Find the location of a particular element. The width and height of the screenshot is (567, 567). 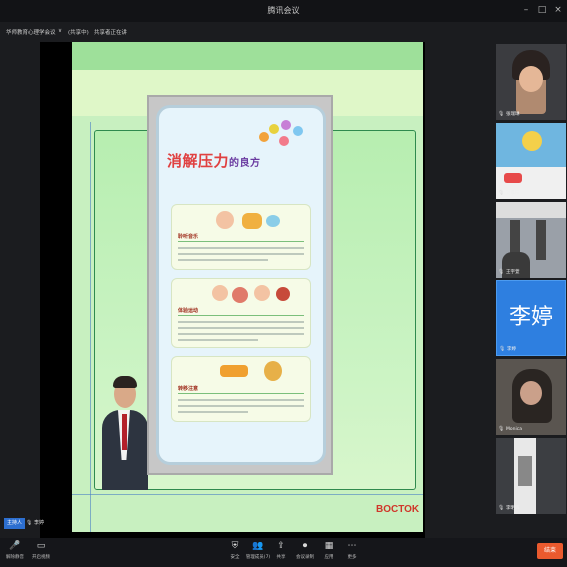

guide-line-horizontal is located at coordinates (247, 494).